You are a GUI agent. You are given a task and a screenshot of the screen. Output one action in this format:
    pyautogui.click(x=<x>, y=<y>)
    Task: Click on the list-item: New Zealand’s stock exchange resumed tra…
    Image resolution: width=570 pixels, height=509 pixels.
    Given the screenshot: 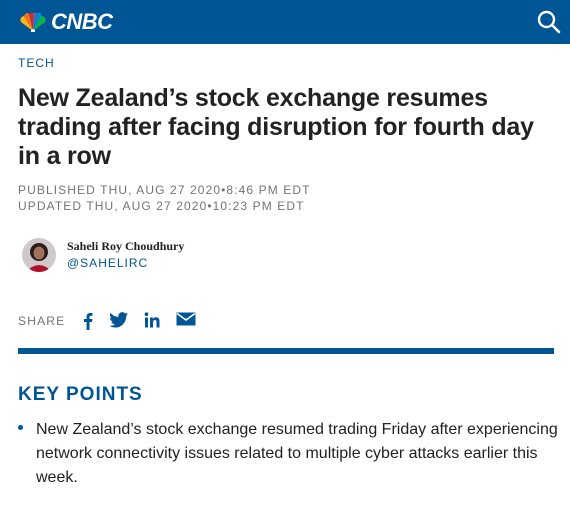 What is the action you would take?
    pyautogui.click(x=288, y=454)
    